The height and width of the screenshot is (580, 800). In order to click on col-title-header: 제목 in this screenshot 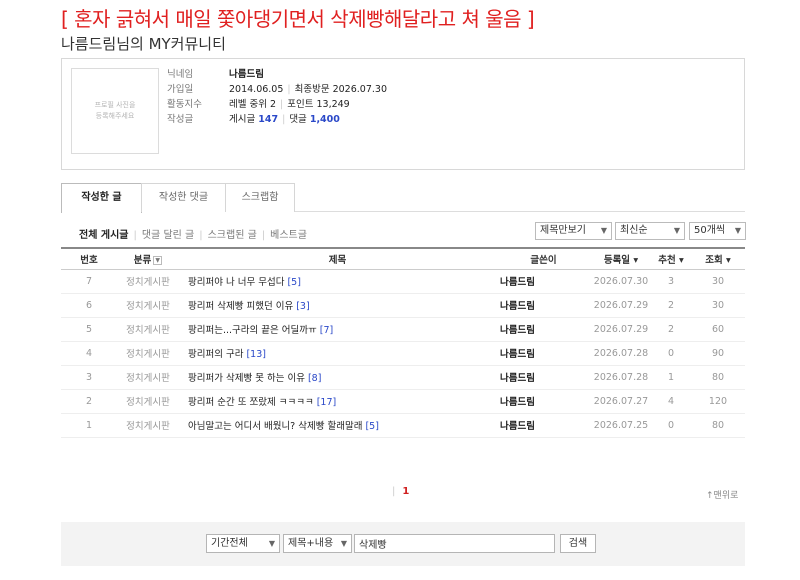, I will do `click(337, 258)`.